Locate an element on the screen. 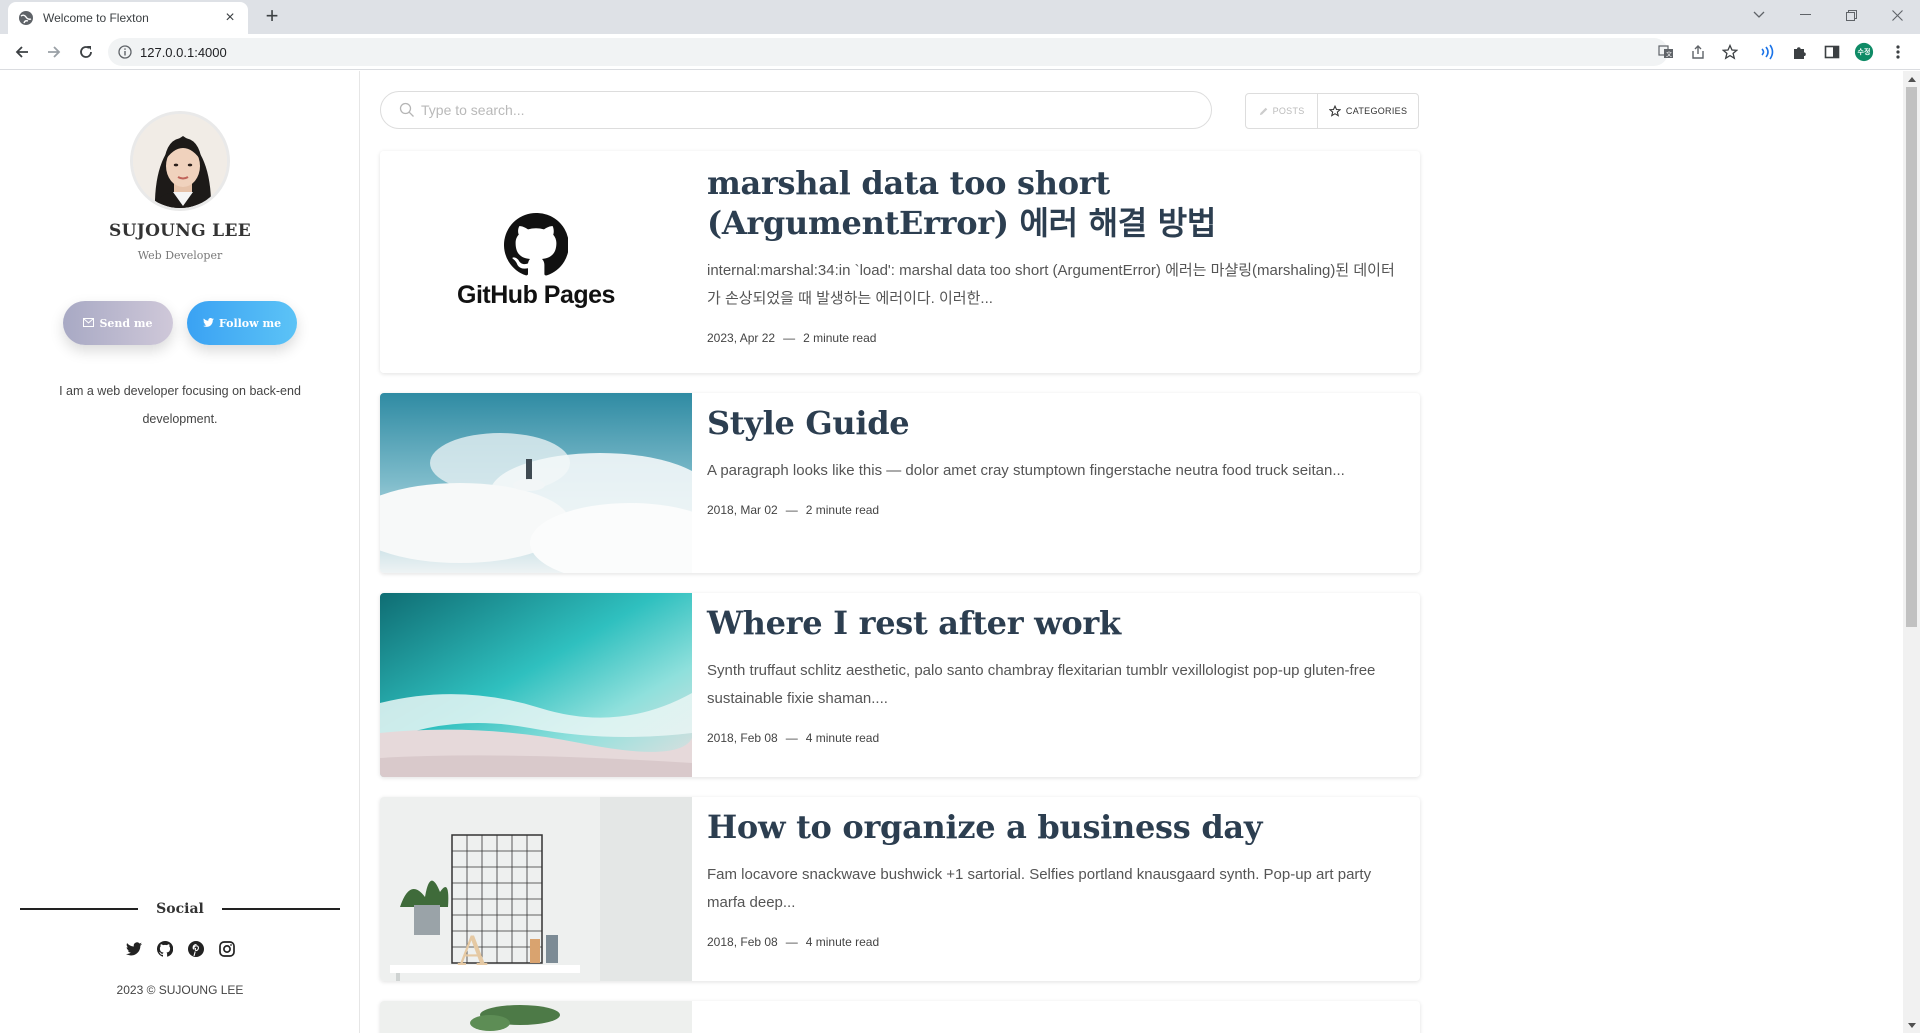  post-title: Style Guide is located at coordinates (1052, 423).